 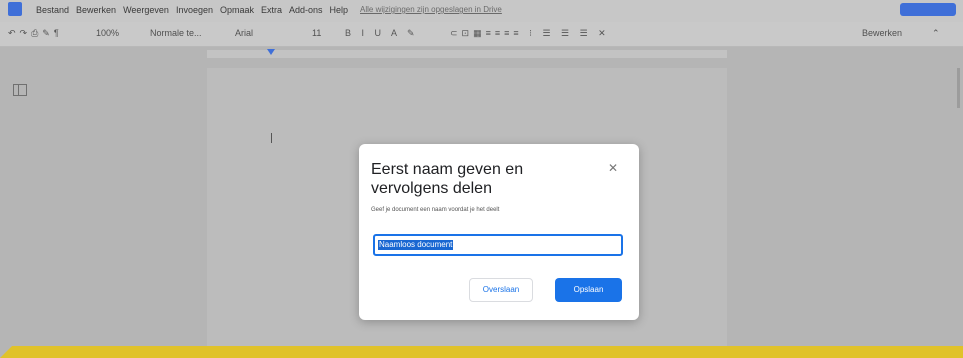 What do you see at coordinates (271, 52) in the screenshot?
I see `indent-marker-icon` at bounding box center [271, 52].